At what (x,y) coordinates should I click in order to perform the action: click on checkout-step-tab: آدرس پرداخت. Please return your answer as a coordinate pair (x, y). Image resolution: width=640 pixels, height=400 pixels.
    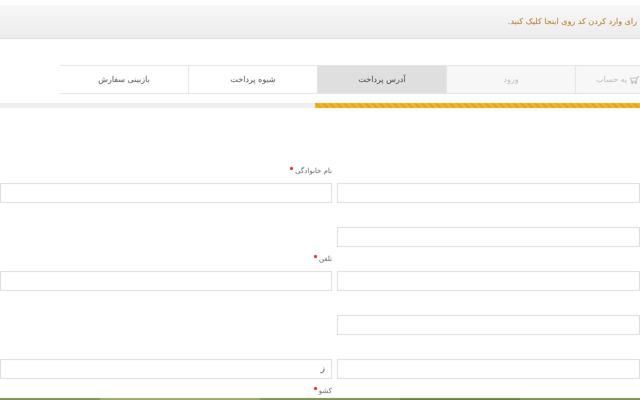
    Looking at the image, I should click on (382, 79).